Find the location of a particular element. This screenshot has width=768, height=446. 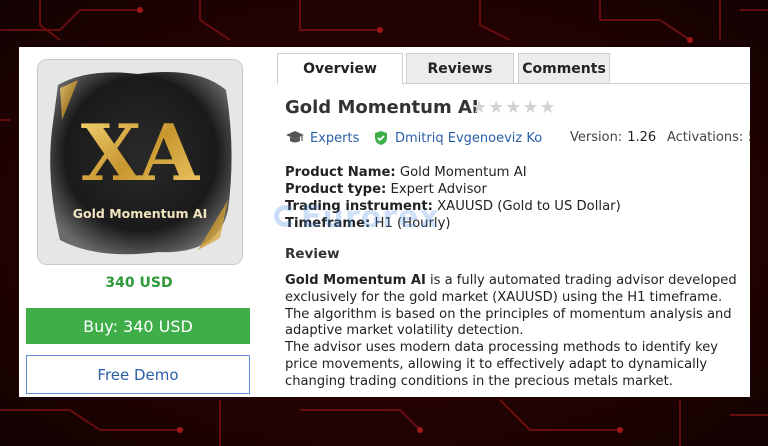

graduation-cap-icon is located at coordinates (295, 137).